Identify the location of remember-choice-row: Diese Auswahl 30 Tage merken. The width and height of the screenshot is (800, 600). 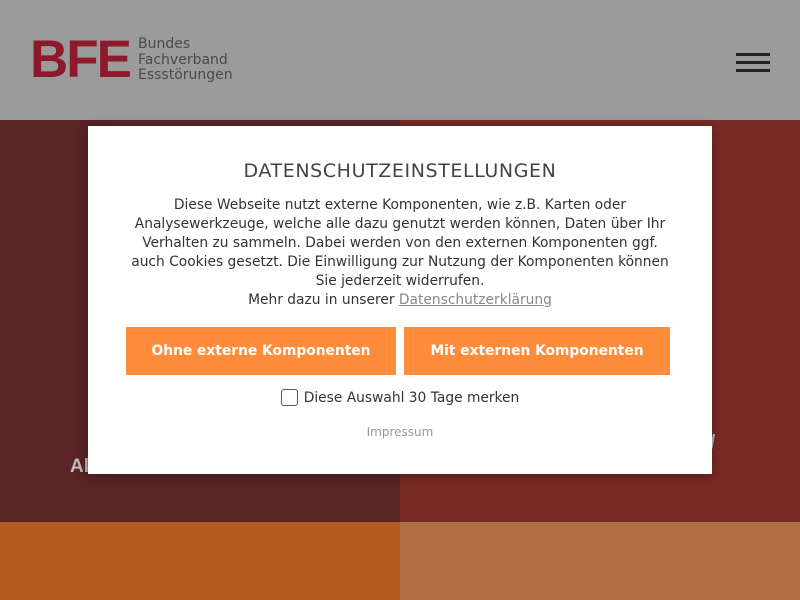
(400, 397).